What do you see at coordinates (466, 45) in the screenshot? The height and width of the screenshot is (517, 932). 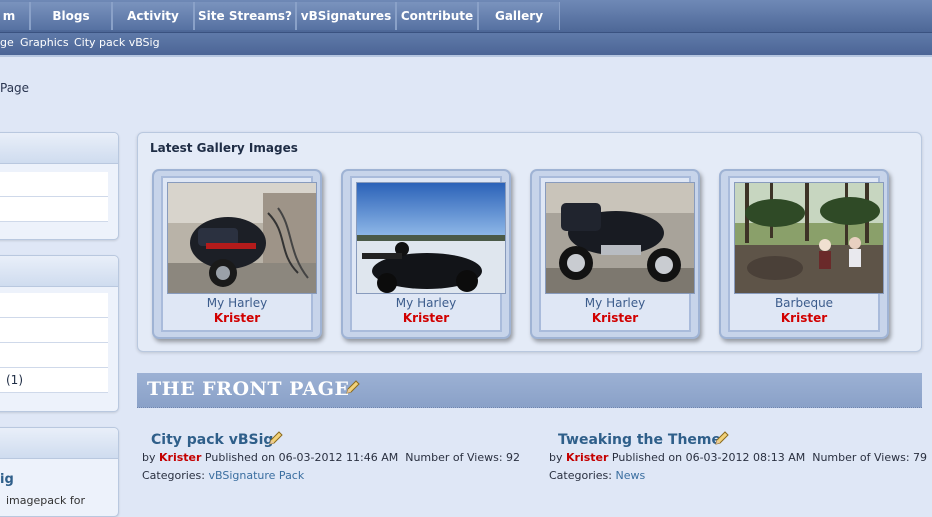 I see `sub-navigation: ge Graphics City pack vBSig` at bounding box center [466, 45].